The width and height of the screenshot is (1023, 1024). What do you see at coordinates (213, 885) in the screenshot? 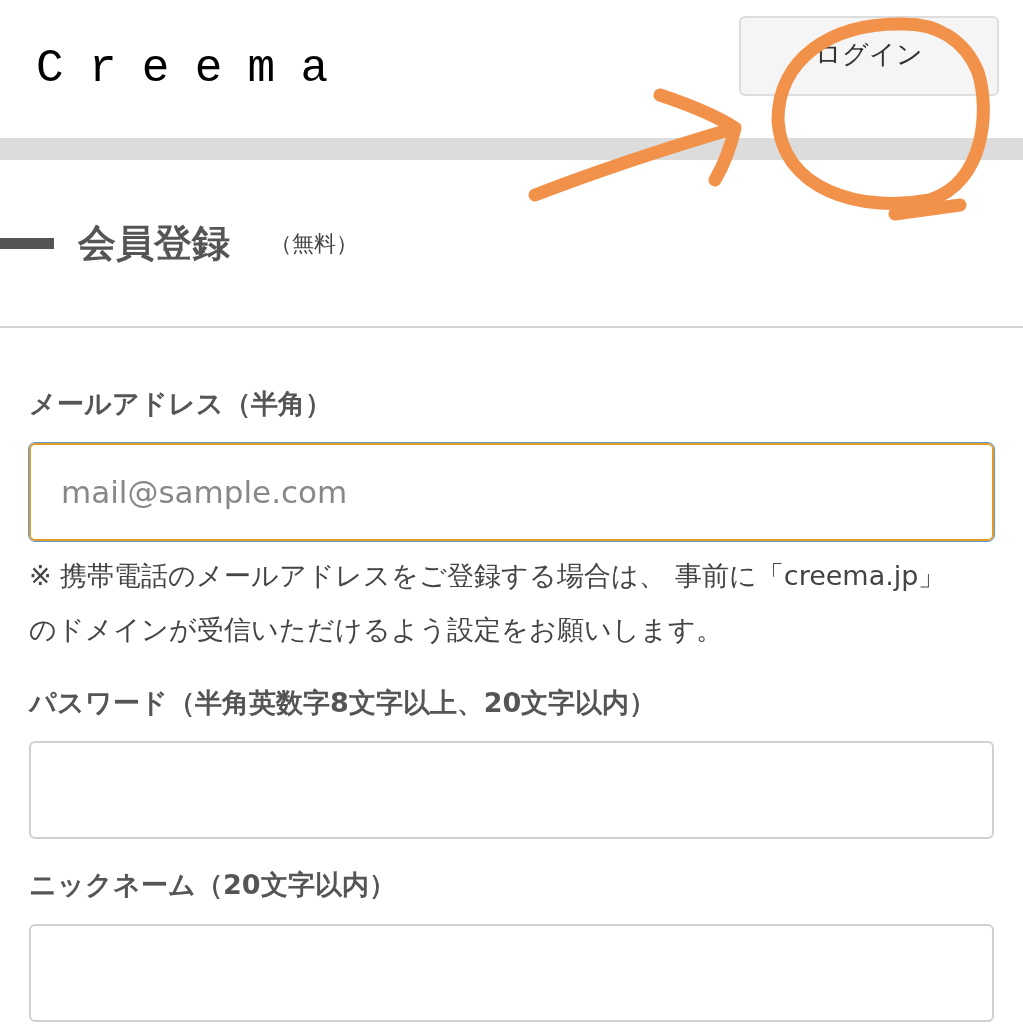
I see `field-label: ニックネーム（20文字以内）` at bounding box center [213, 885].